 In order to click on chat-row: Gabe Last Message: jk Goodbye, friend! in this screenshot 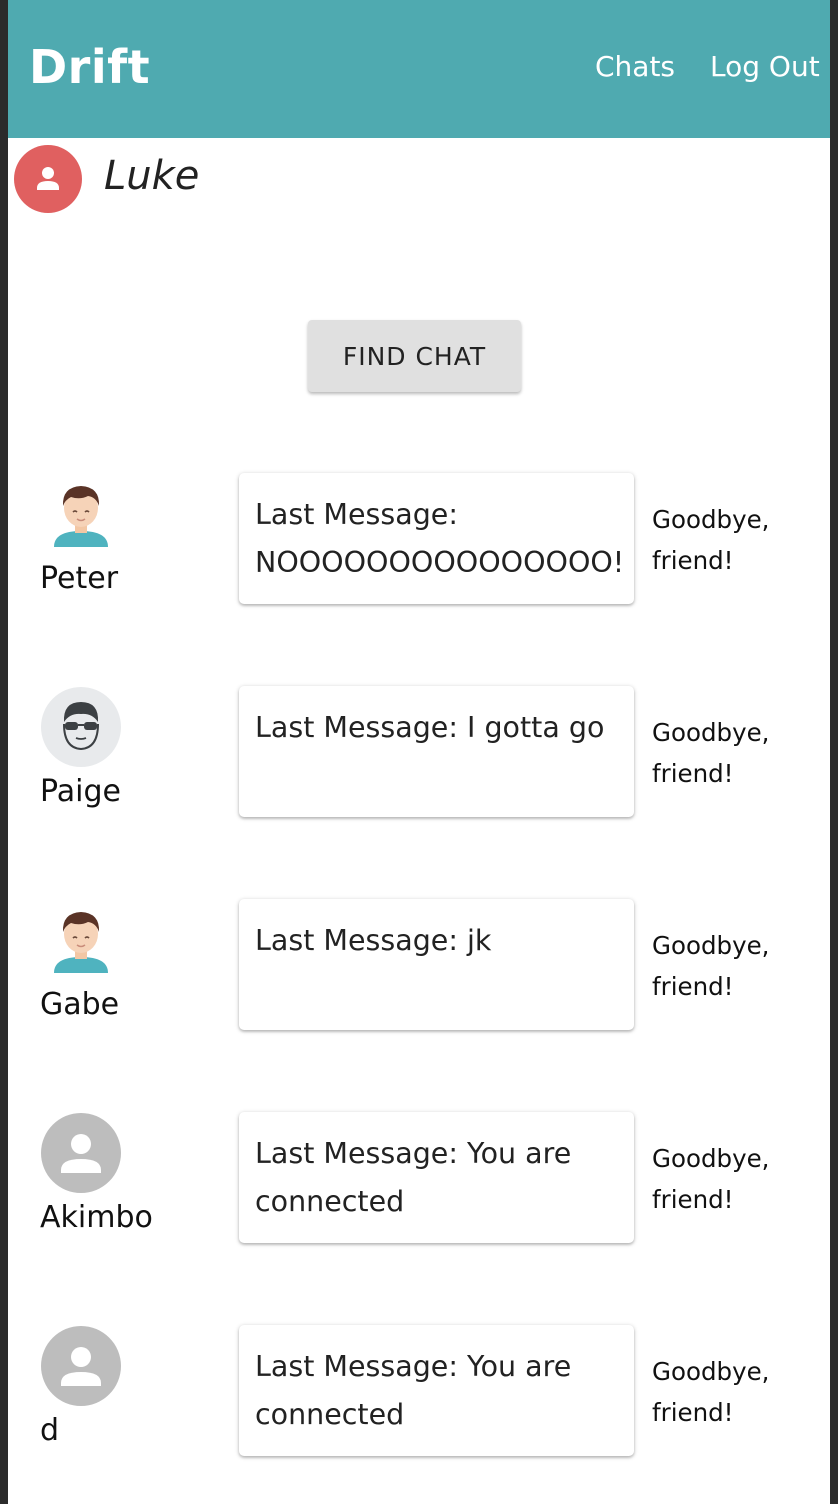, I will do `click(419, 966)`.